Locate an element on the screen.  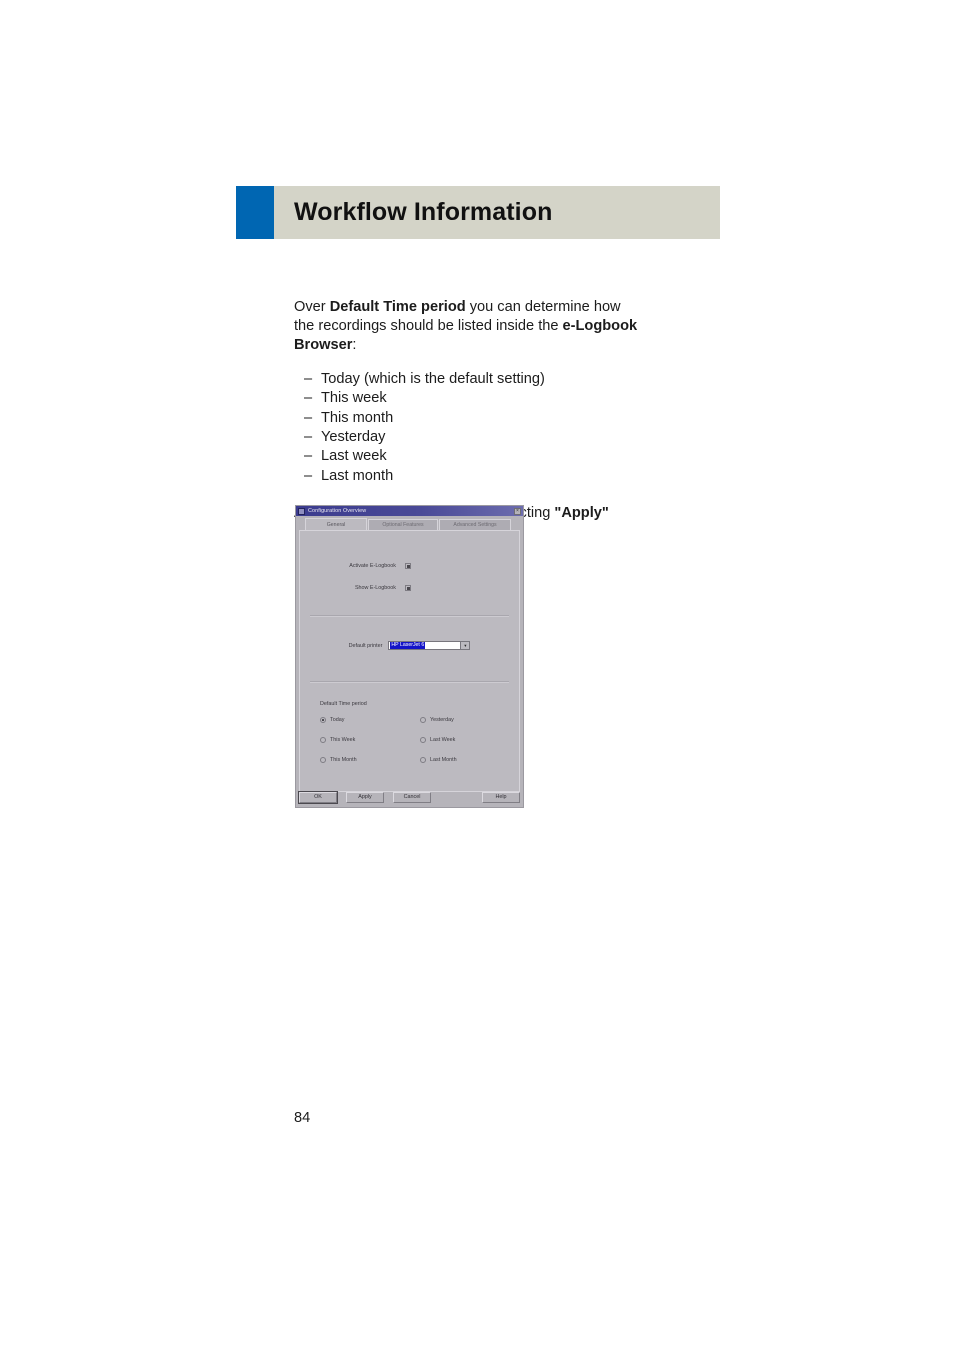
activate-elogbook-label: Activate E-Logbook is located at coordinates (372, 566).